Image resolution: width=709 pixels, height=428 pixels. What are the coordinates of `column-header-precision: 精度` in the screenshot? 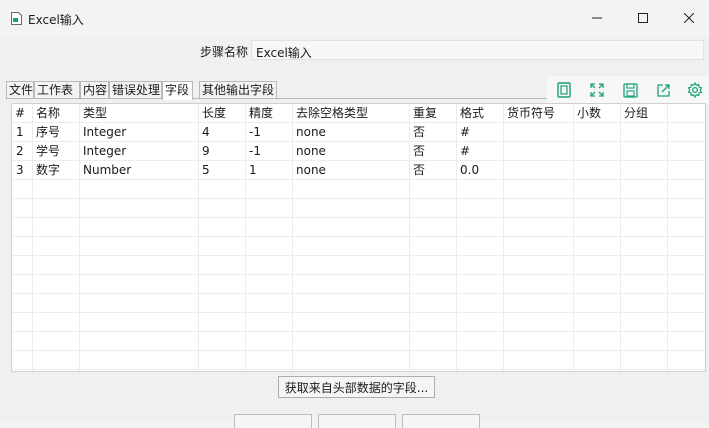 It's located at (268, 113).